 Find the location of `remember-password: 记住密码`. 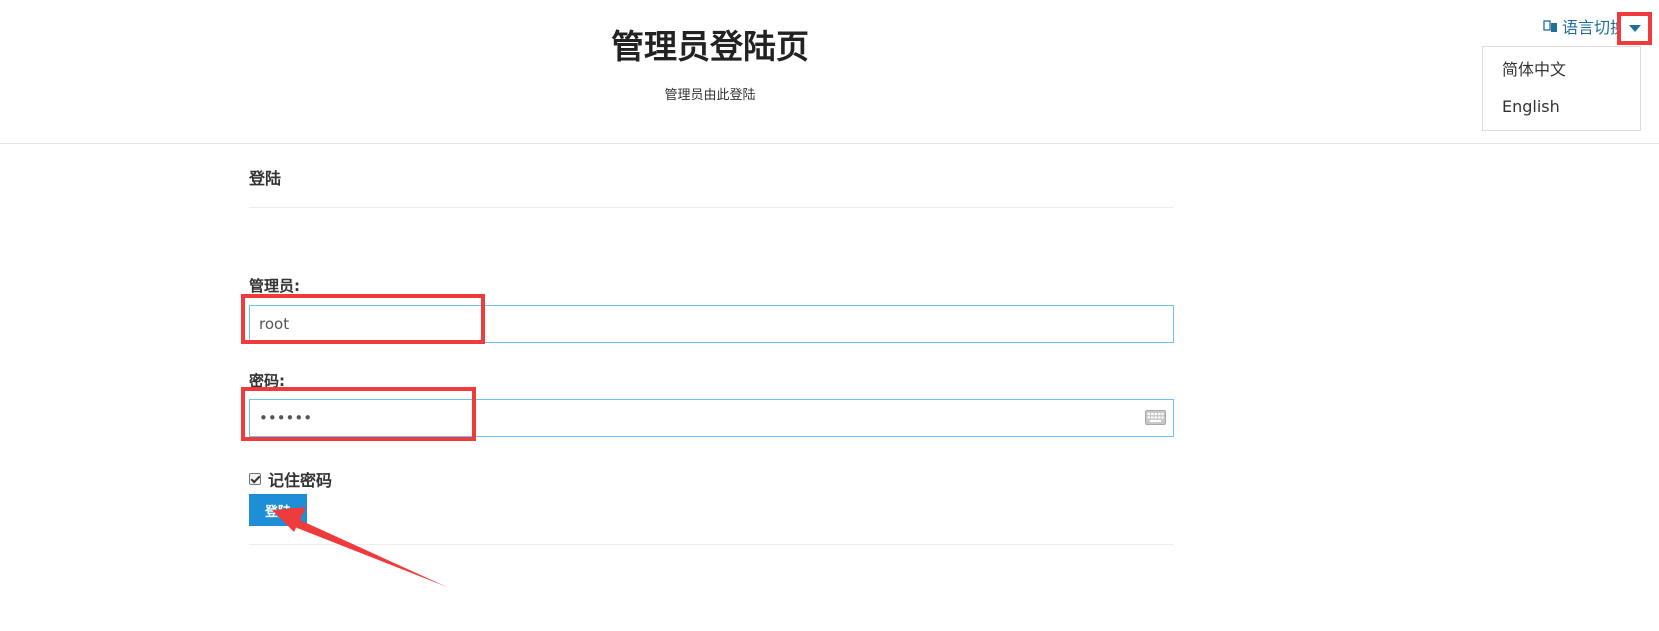

remember-password: 记住密码 is located at coordinates (290, 479).